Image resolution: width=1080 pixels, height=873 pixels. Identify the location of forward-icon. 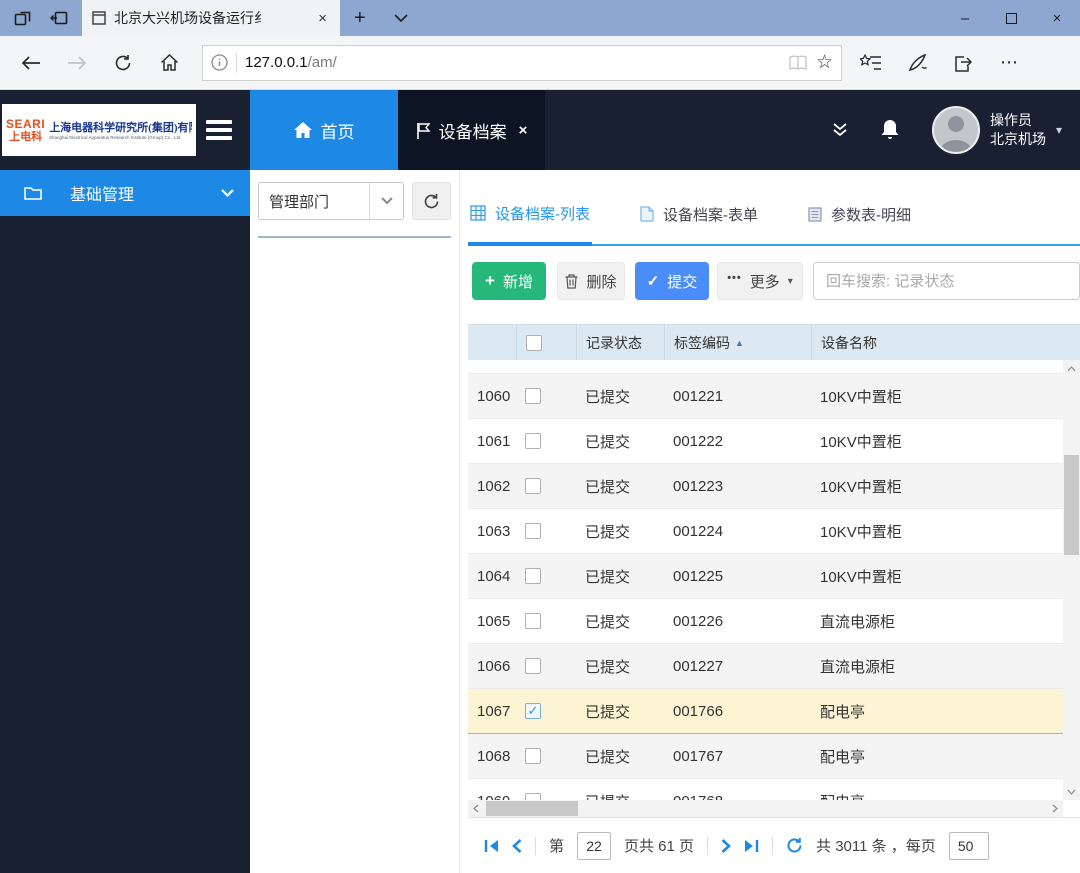
(77, 63).